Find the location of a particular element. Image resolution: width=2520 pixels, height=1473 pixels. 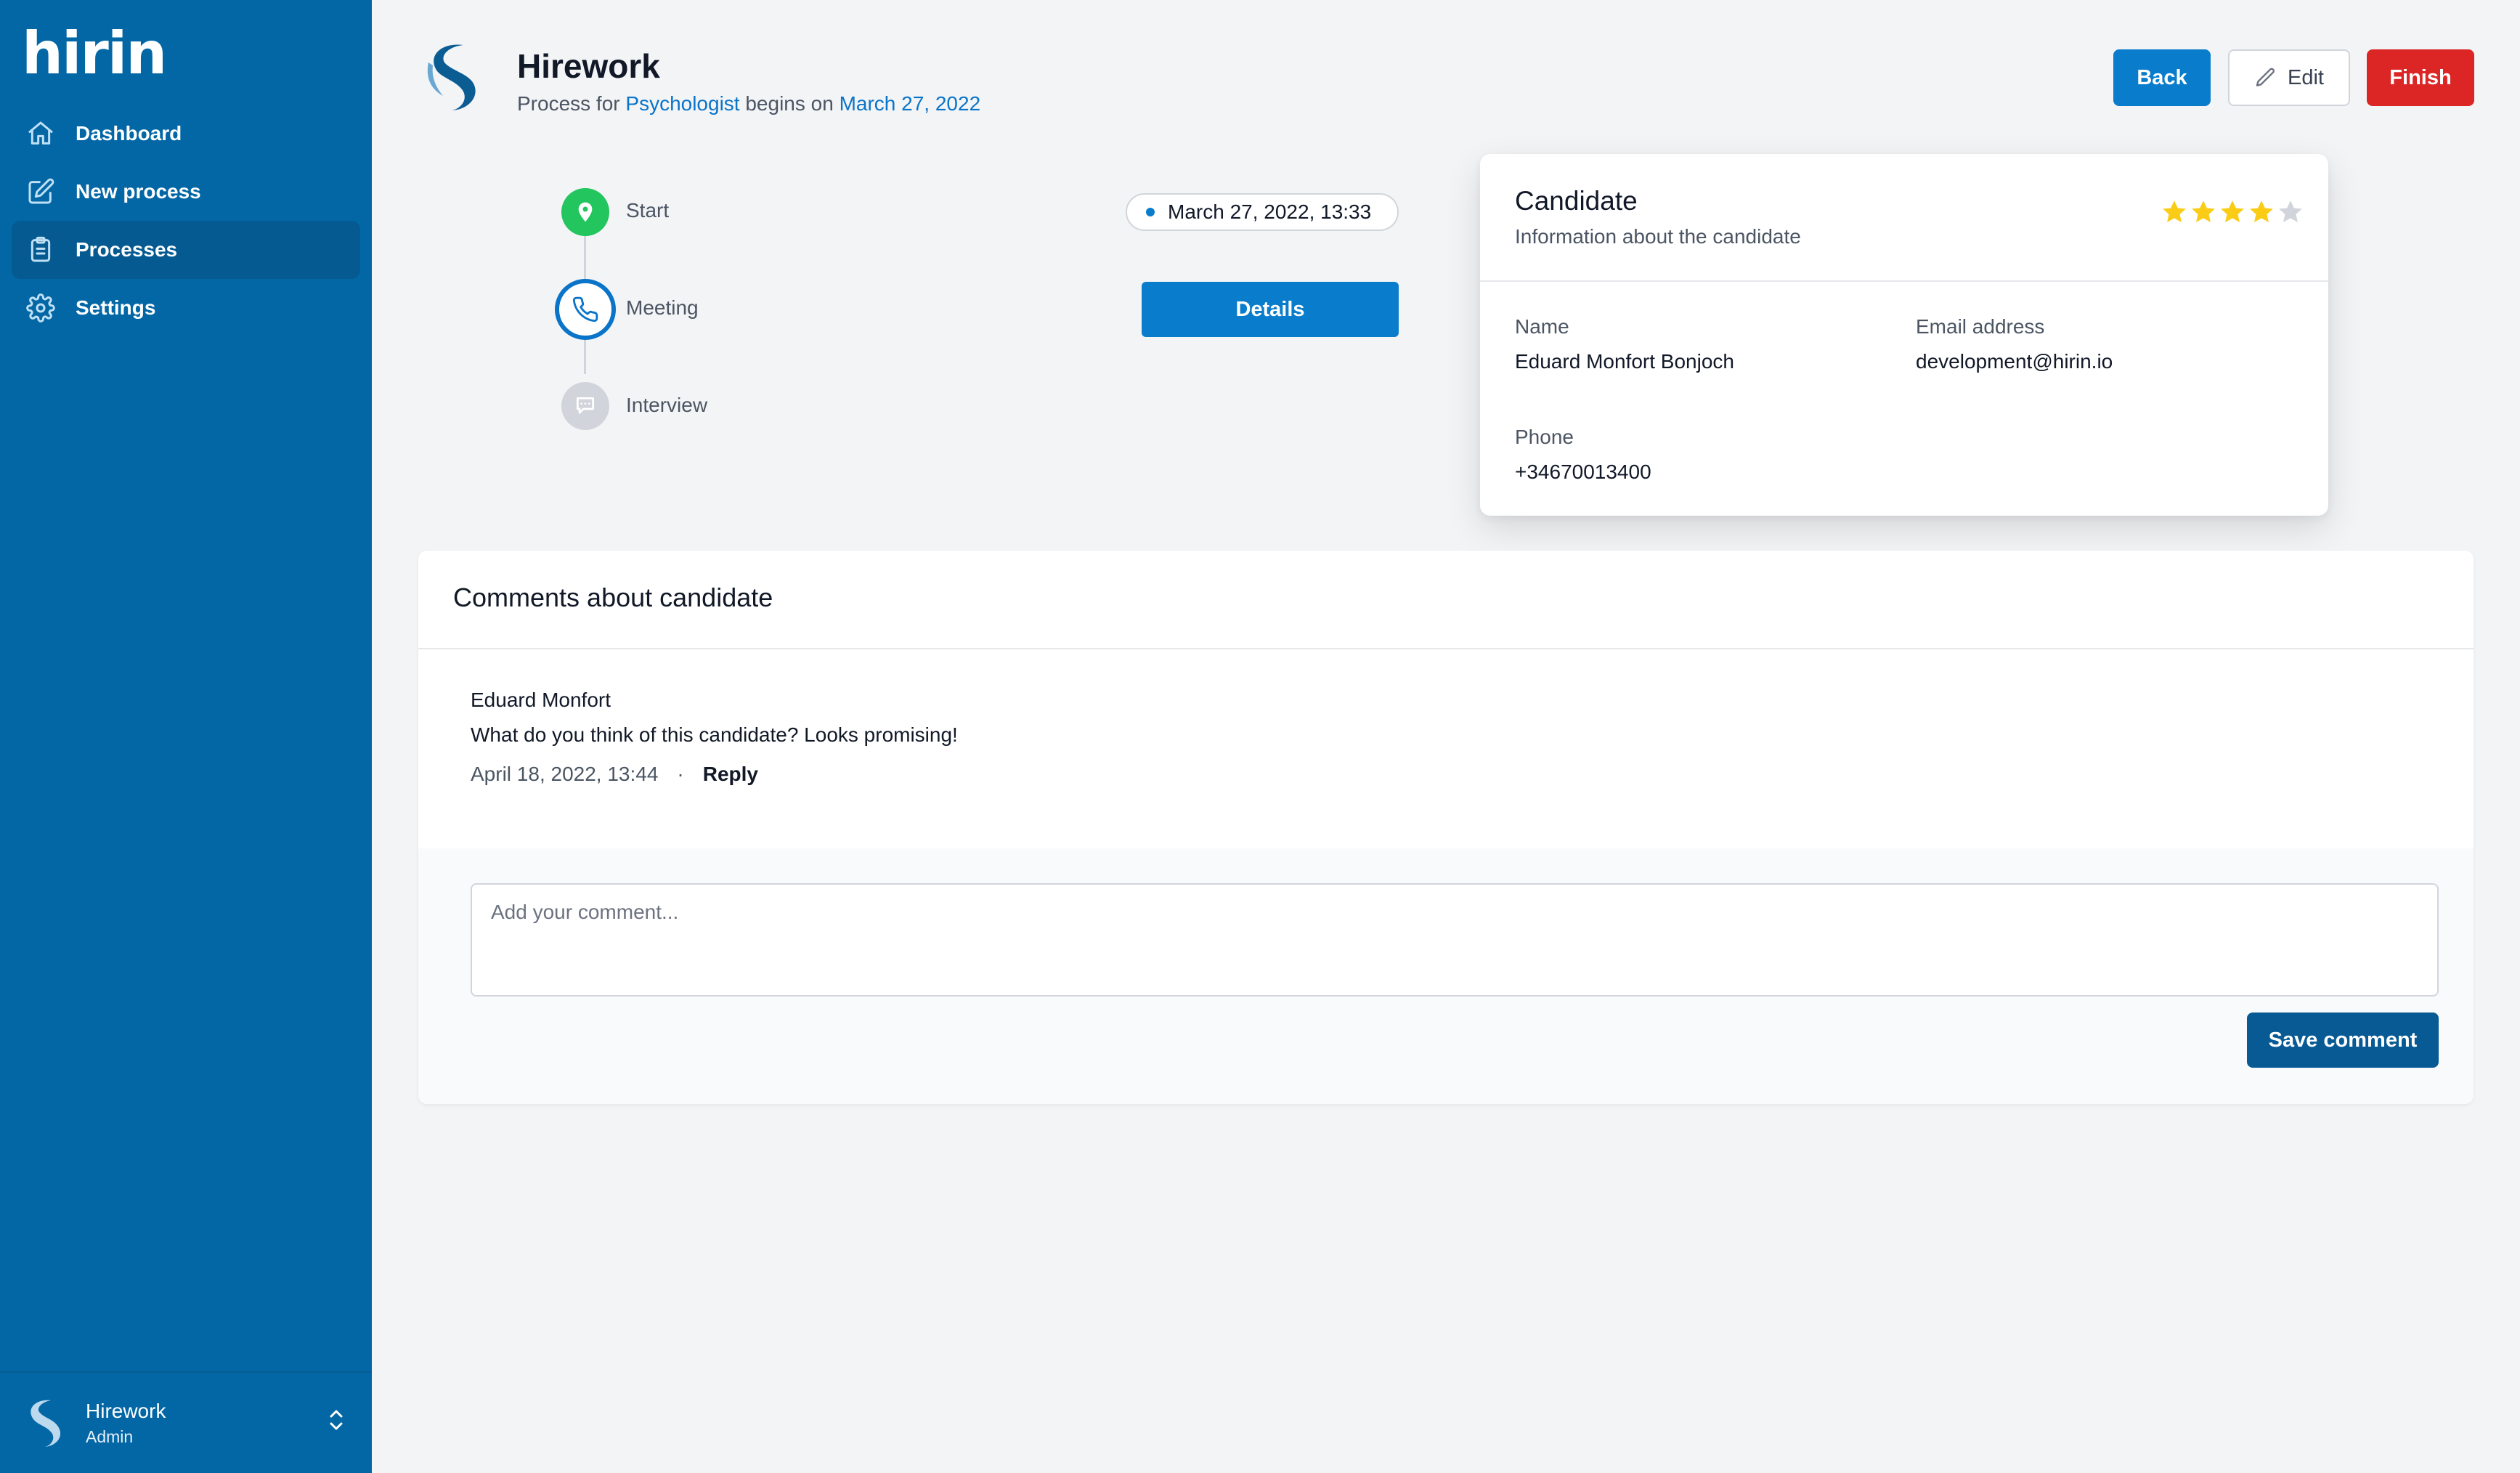

save-comment-button: Save comment is located at coordinates (2343, 1040).